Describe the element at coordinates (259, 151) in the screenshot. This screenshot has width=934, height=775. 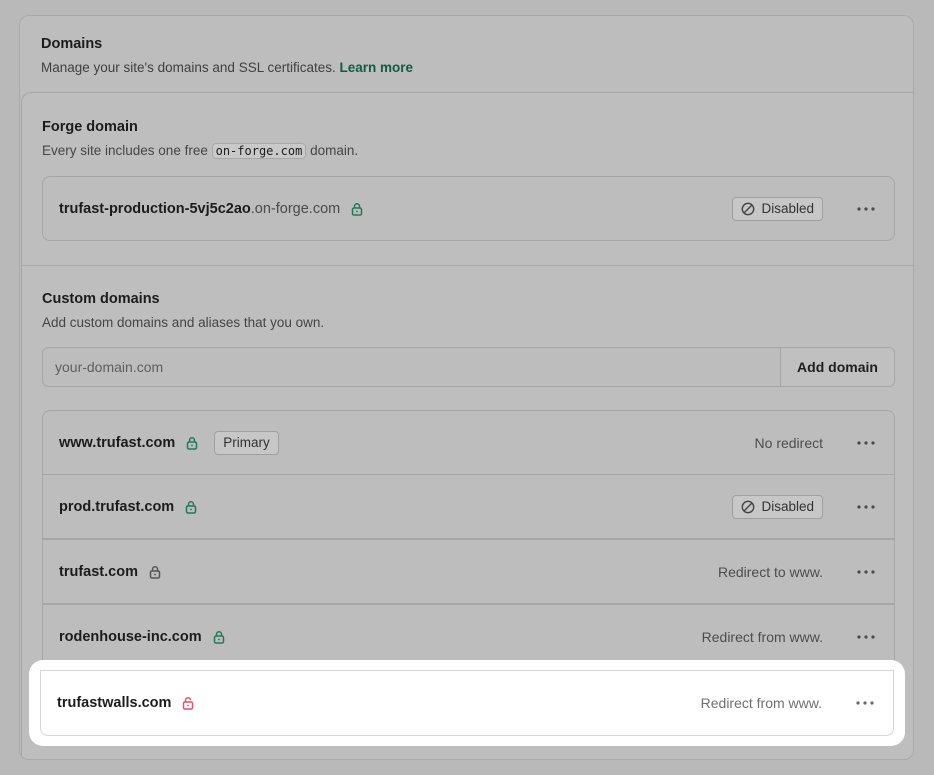
I see `forge-subtitle-code: on-forge.com` at that location.